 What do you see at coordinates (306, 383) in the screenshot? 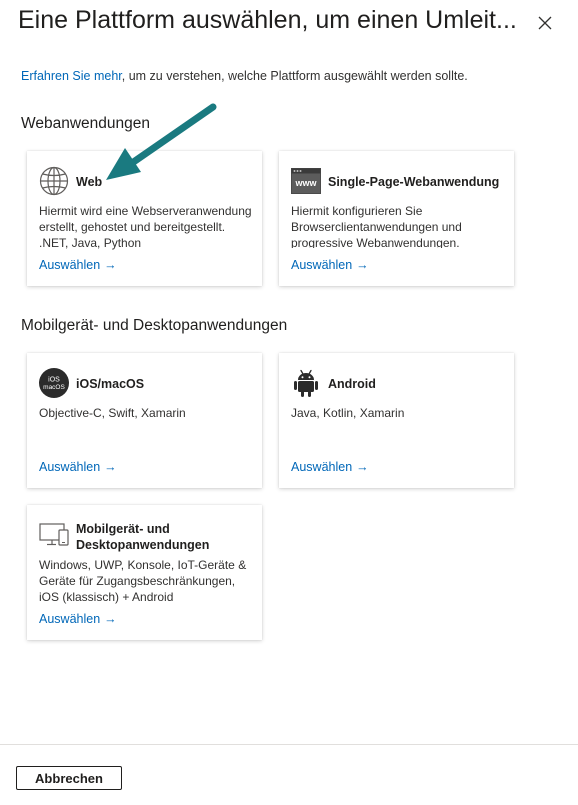
I see `android-icon` at bounding box center [306, 383].